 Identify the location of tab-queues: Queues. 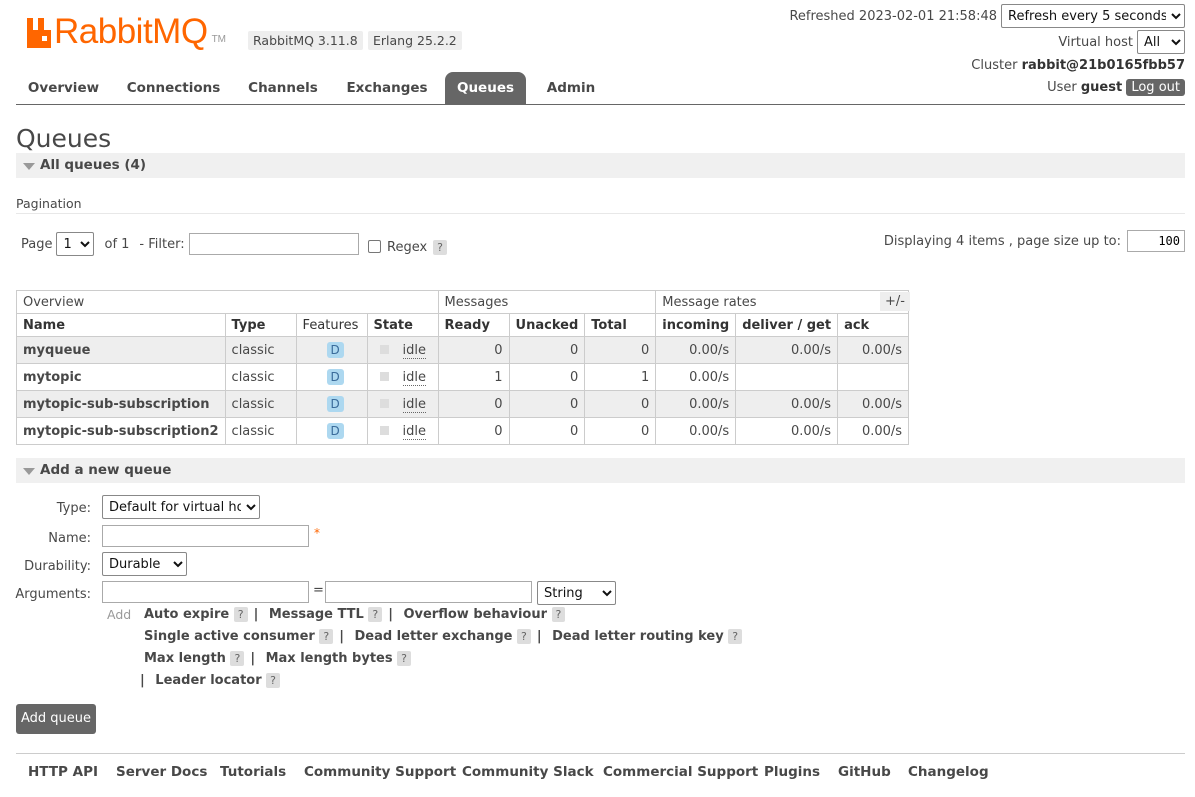
(485, 88).